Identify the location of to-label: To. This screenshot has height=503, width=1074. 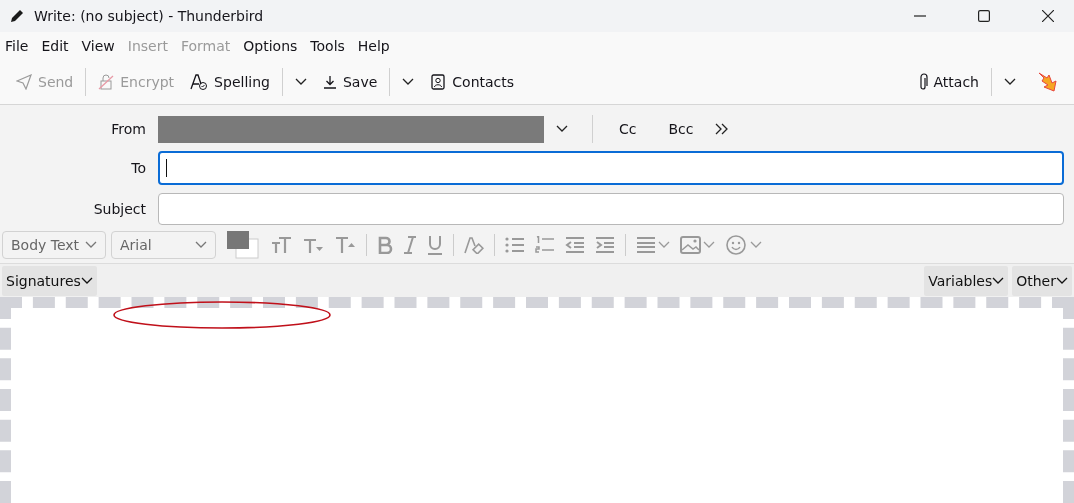
(138, 168).